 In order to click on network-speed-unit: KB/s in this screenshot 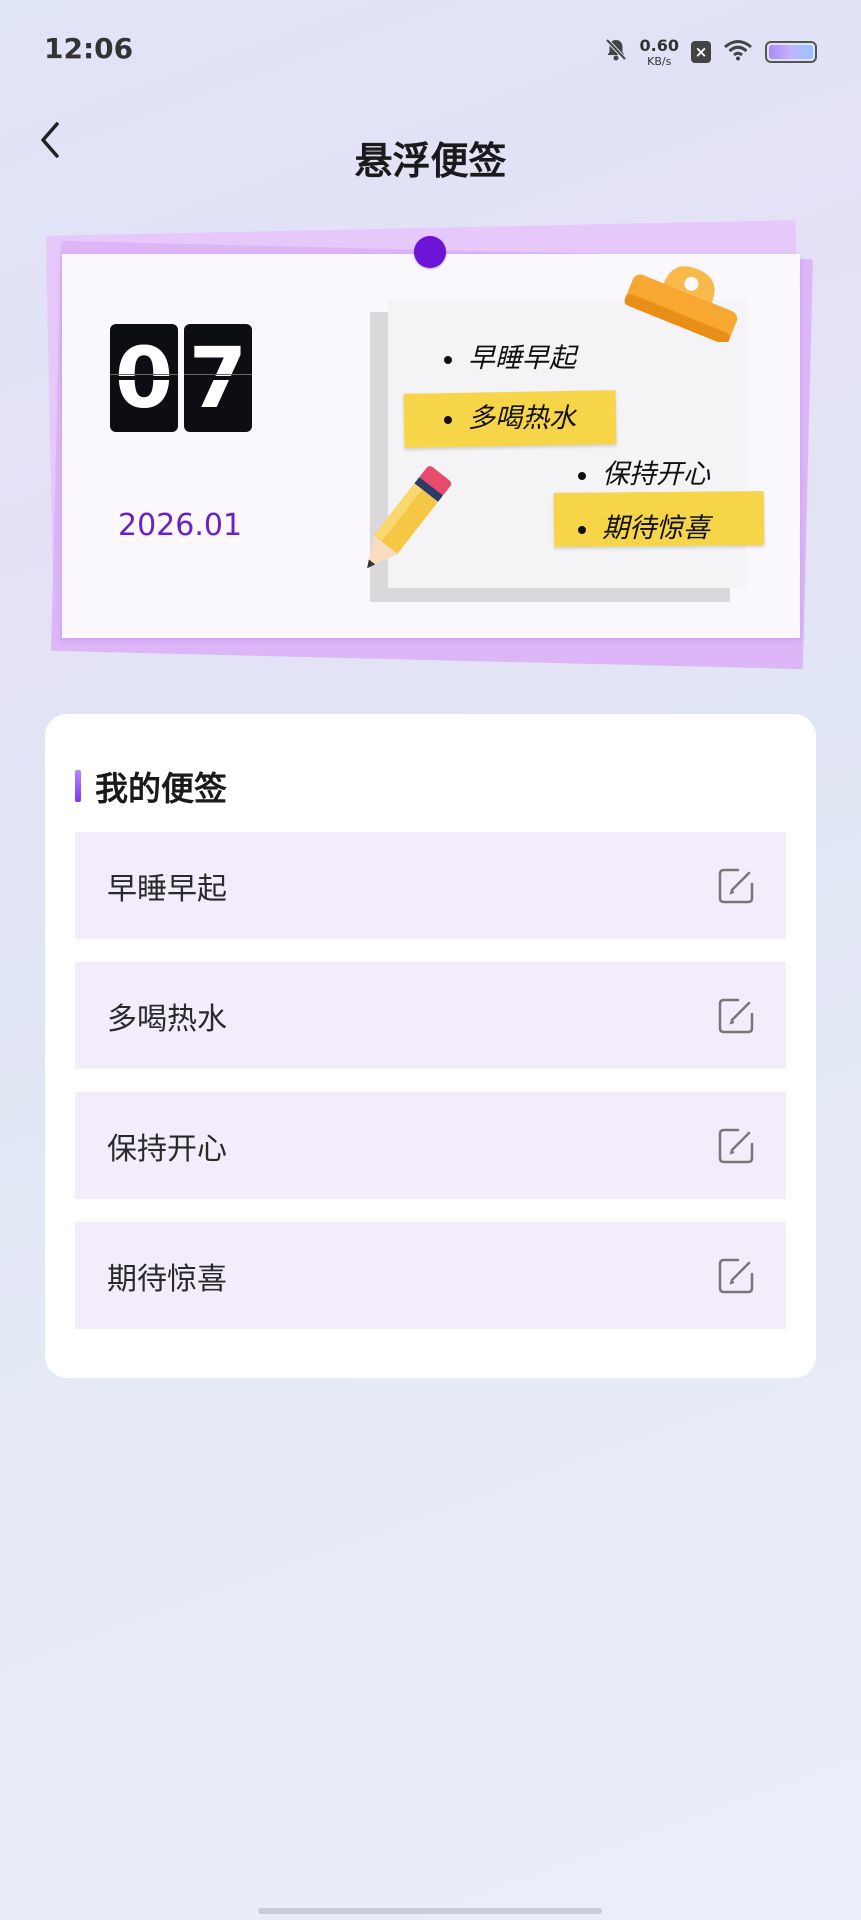, I will do `click(659, 61)`.